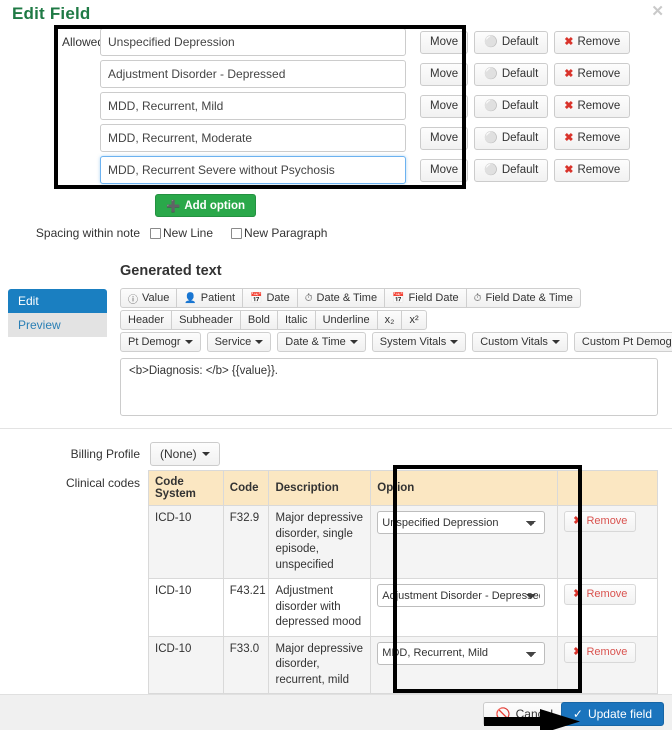 Image resolution: width=672 pixels, height=730 pixels. I want to click on toolbar-system-vitals-label: System Vitals, so click(413, 342).